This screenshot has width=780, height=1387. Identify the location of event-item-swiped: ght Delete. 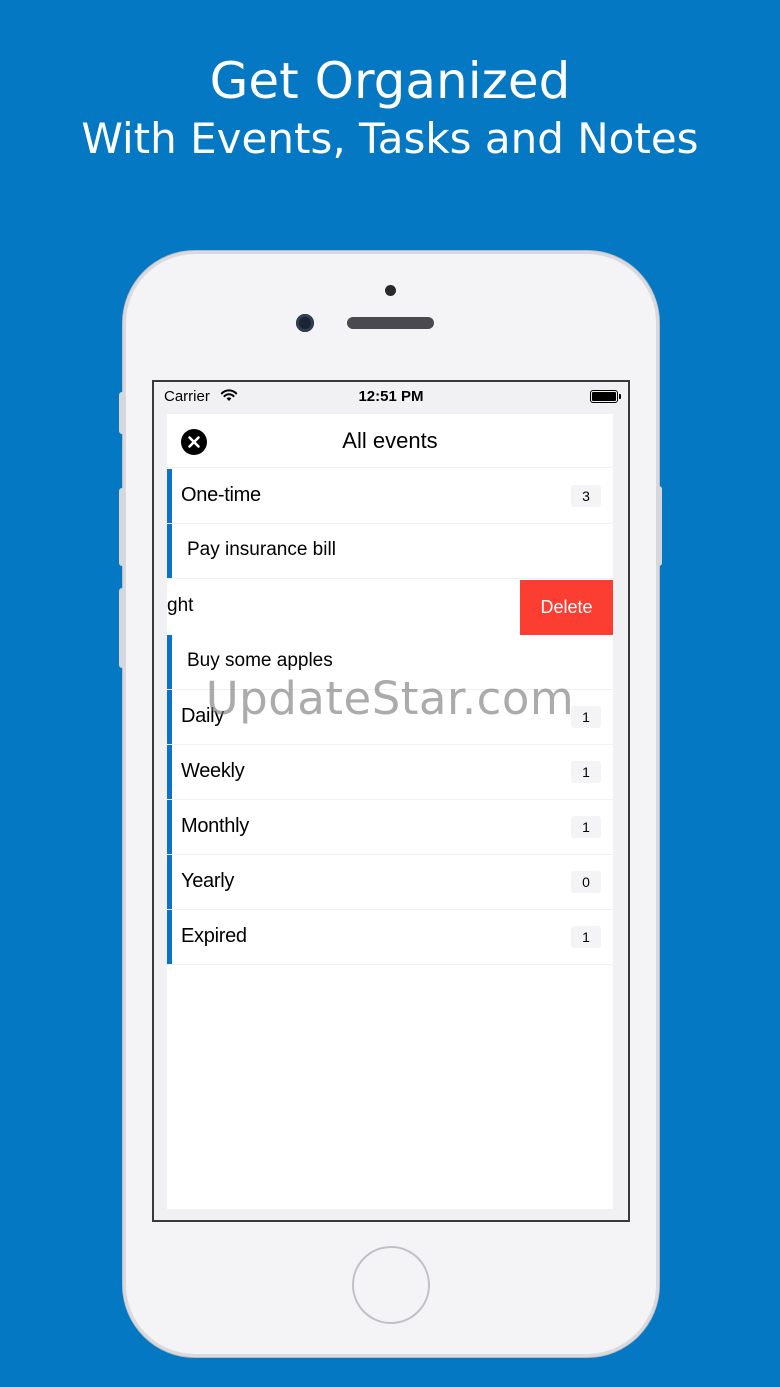
(390, 607).